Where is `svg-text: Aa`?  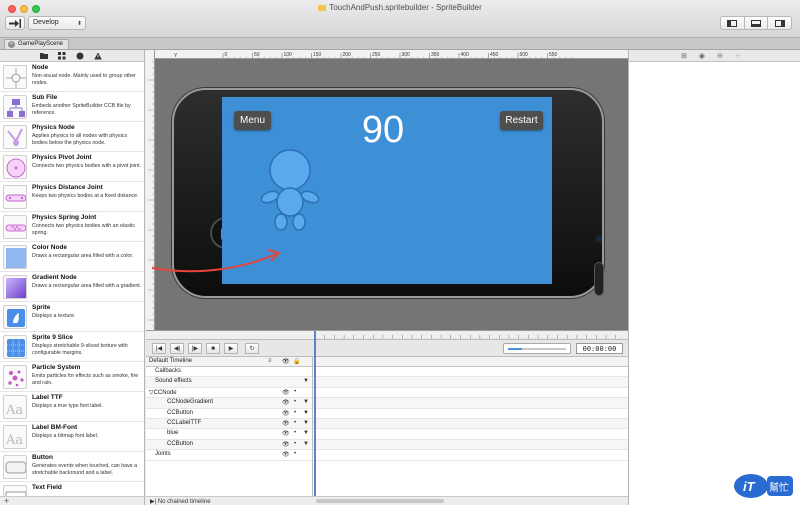
svg-text: Aa is located at coordinates (14, 440).